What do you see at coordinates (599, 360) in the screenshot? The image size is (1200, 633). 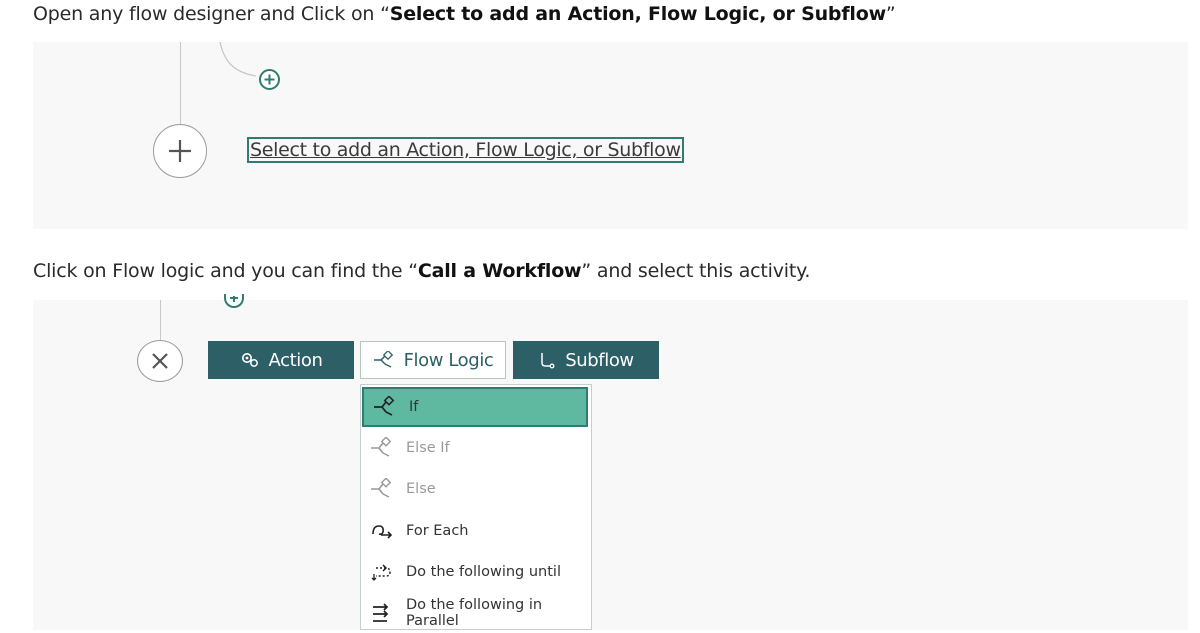 I see `tab-subflow-label: Subflow` at bounding box center [599, 360].